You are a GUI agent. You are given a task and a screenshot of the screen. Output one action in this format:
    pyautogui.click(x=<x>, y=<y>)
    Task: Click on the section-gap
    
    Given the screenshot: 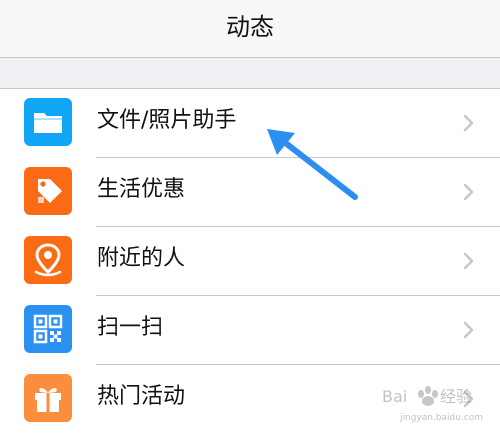 What is the action you would take?
    pyautogui.click(x=250, y=73)
    